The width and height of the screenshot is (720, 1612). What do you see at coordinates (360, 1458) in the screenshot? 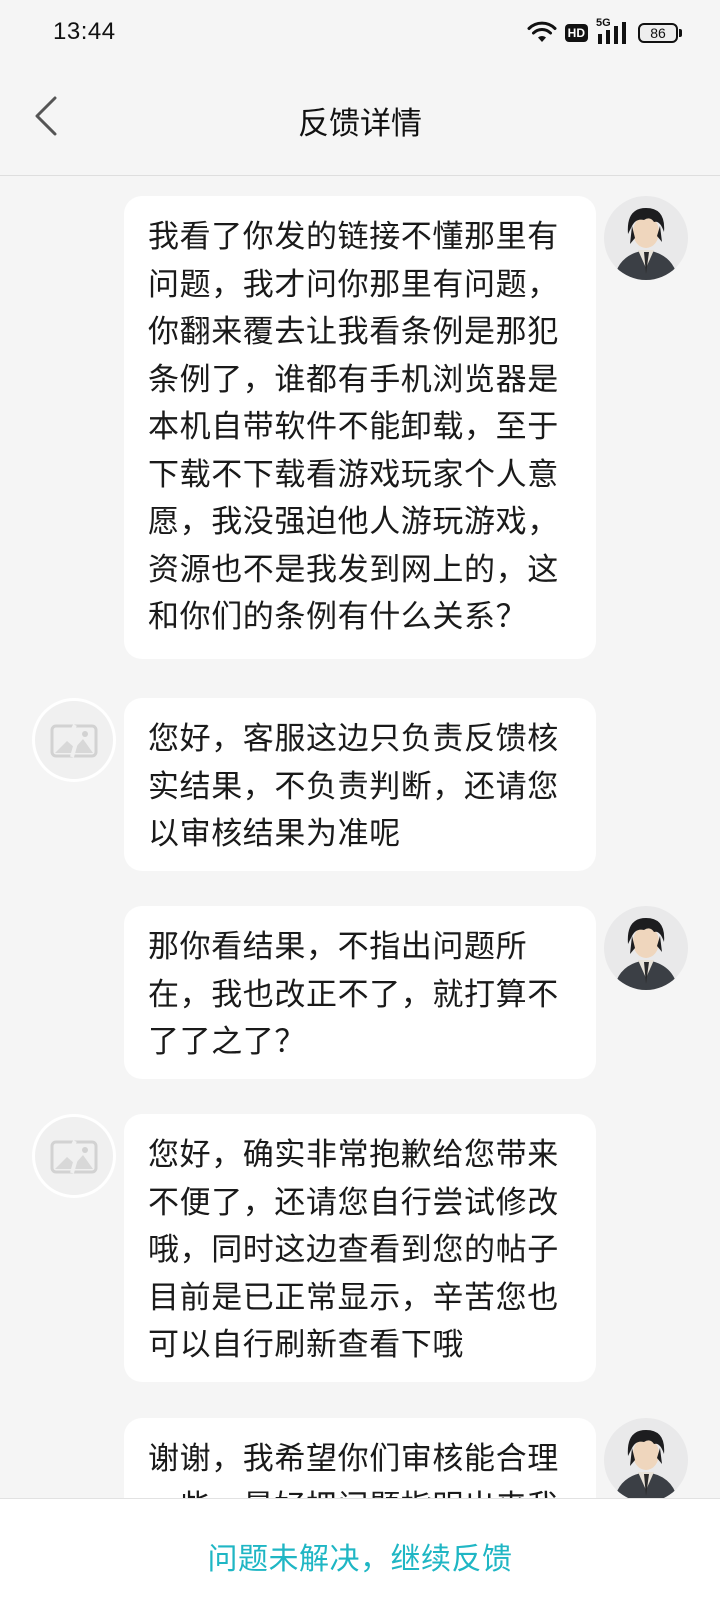
I see `chat-bubble-user: 谢谢，我希望你们审核能合理一些，最好把问题指明出来我` at bounding box center [360, 1458].